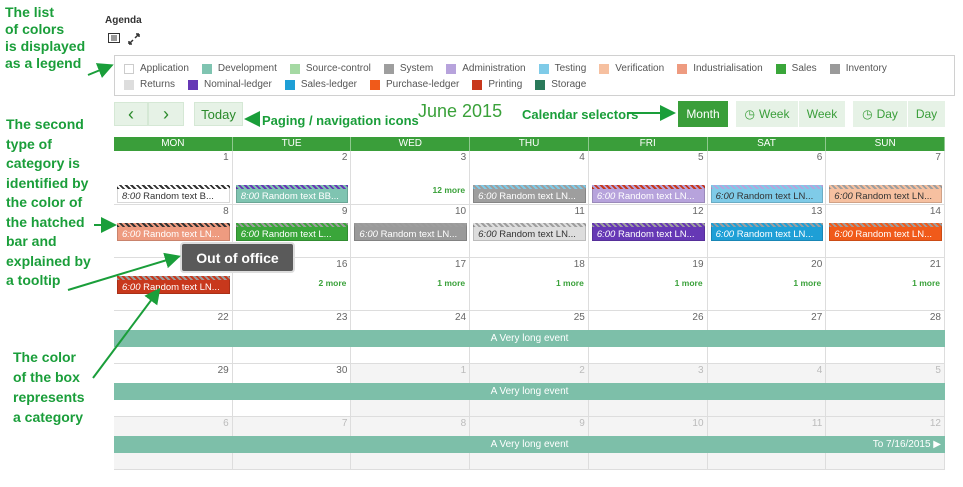 Image resolution: width=963 pixels, height=487 pixels. I want to click on day-cell: 18 1 more, so click(529, 284).